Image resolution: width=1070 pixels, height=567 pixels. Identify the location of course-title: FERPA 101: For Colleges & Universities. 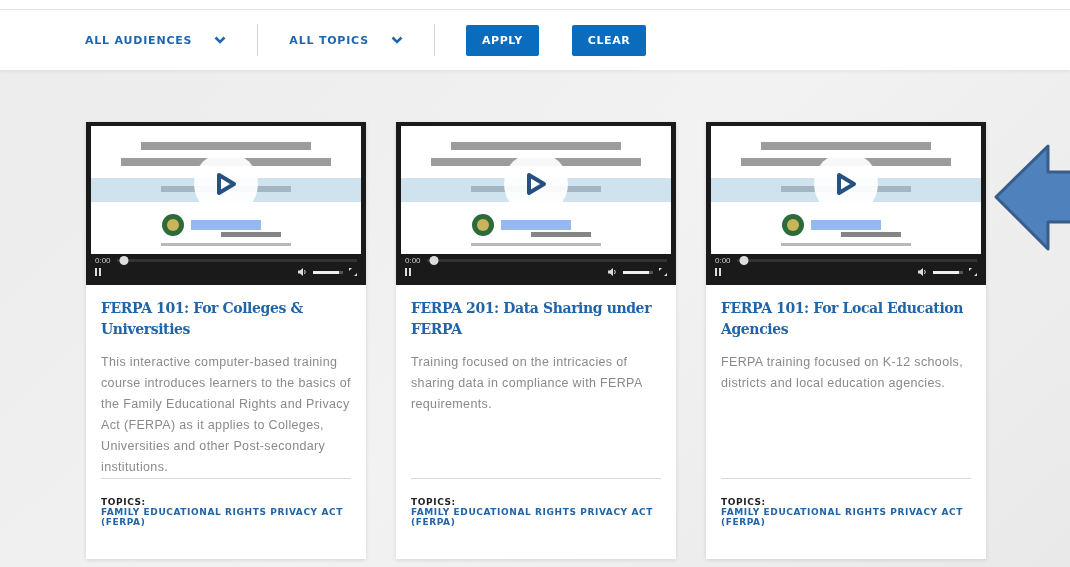
(226, 319).